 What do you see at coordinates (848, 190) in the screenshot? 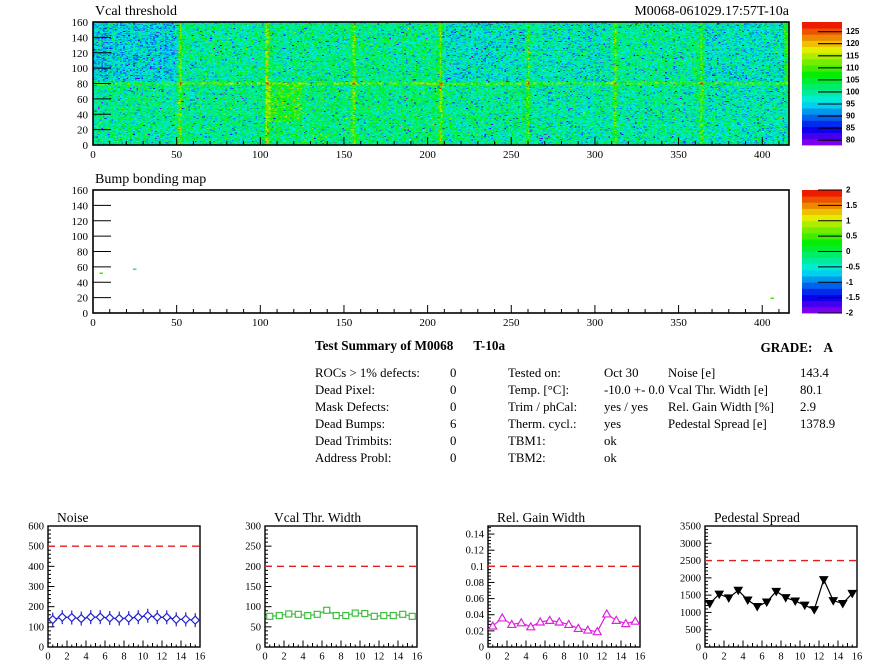
I see `color-scale-tick-label: 2` at bounding box center [848, 190].